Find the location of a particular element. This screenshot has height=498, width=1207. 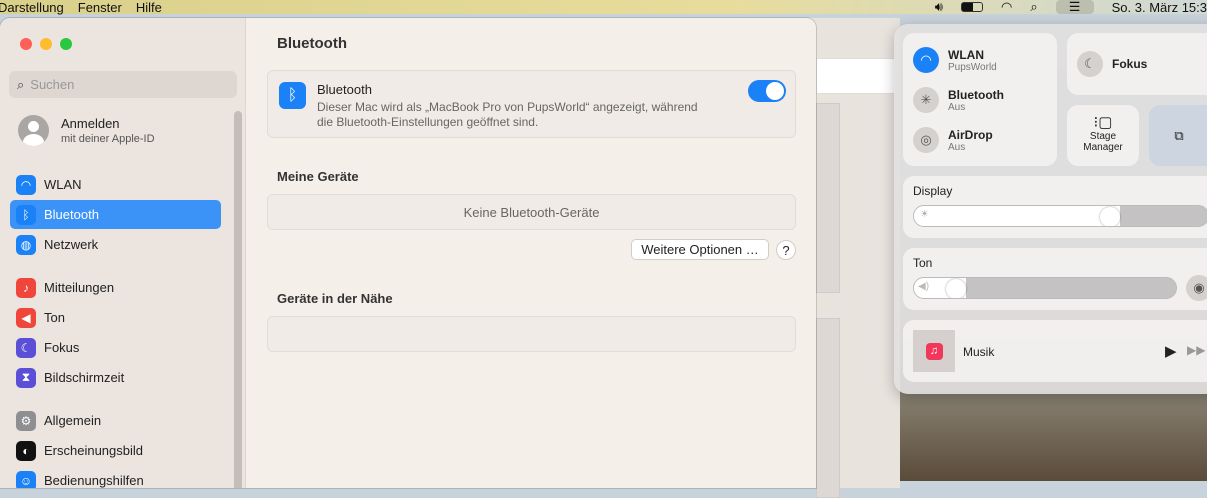

album-art: ♫ is located at coordinates (934, 351).